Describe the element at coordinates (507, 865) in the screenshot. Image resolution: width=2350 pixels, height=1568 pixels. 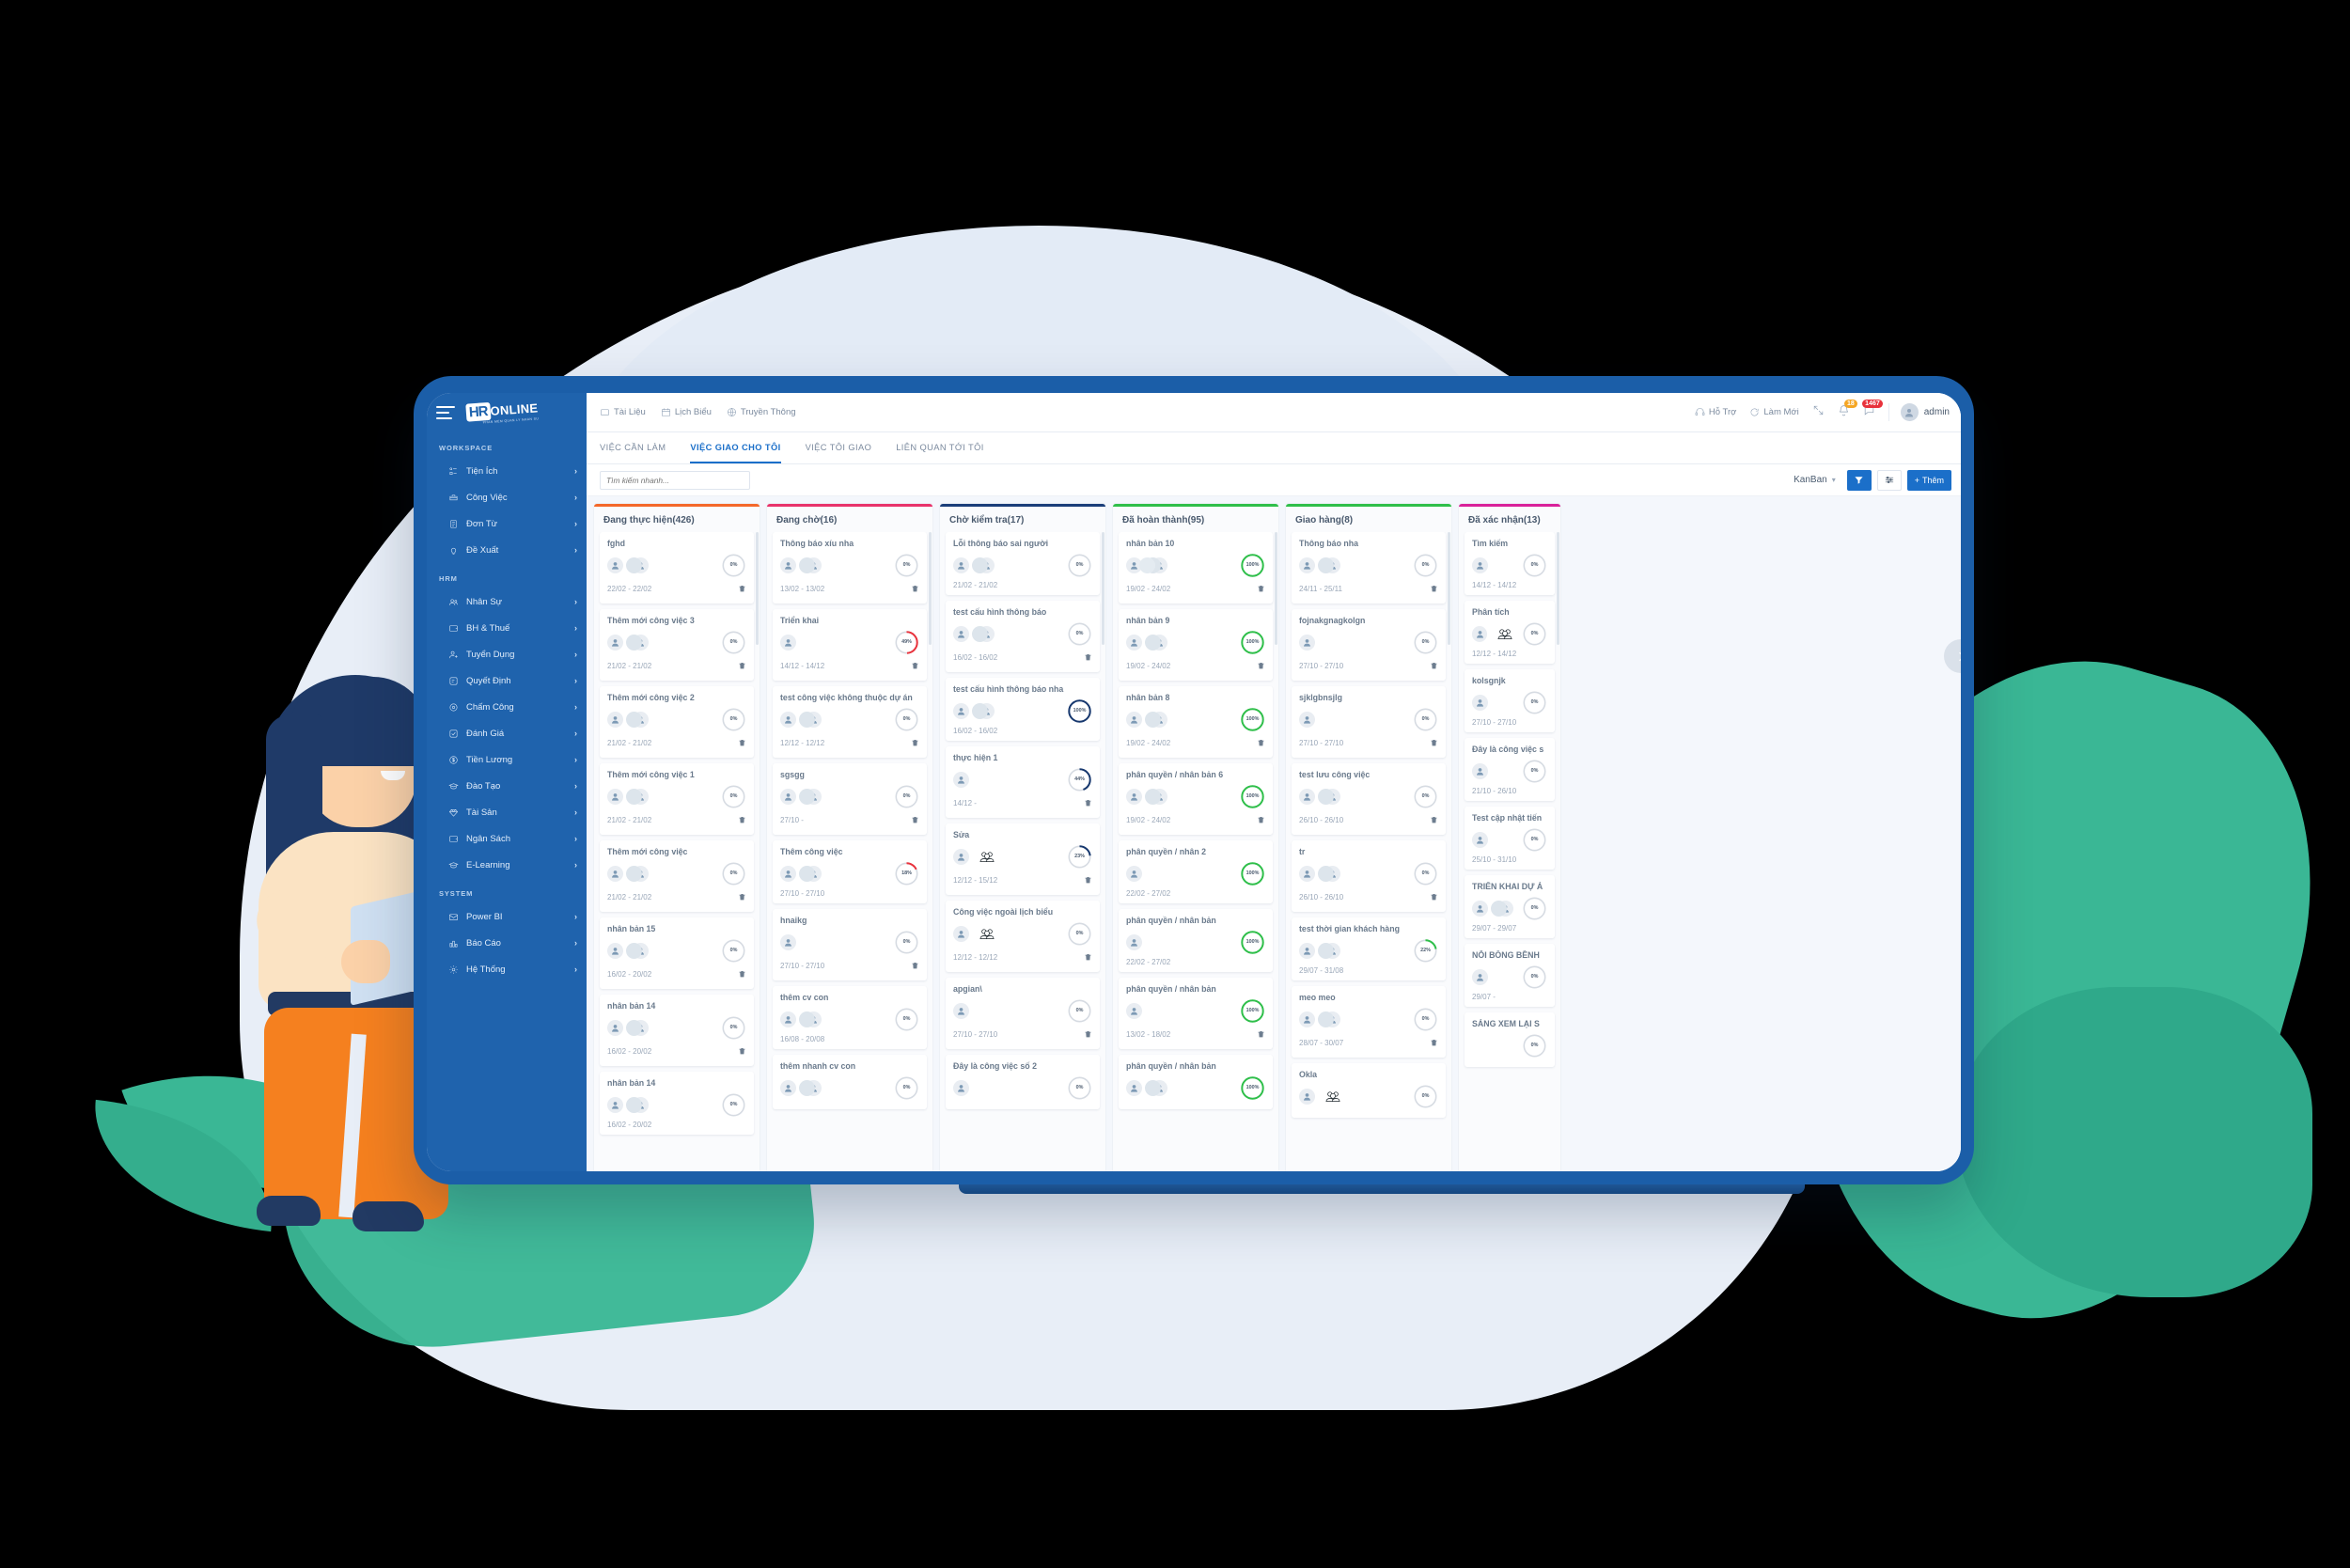
I see `sidebar-item-e-learning: E-Learning ›` at that location.